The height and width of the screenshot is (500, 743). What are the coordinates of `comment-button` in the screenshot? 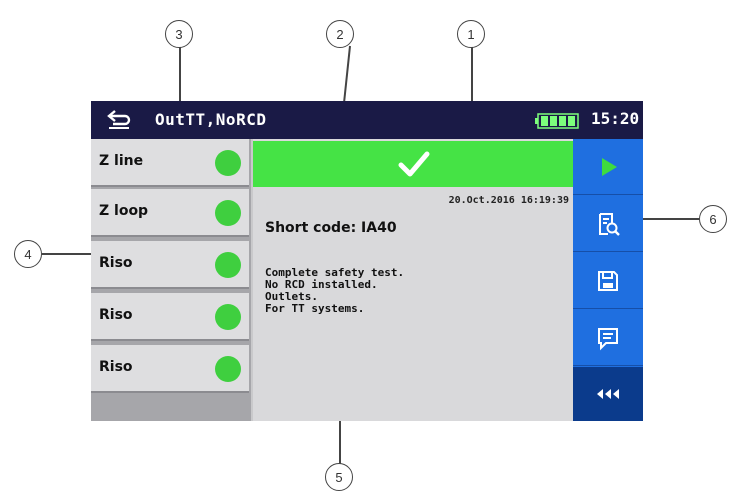 It's located at (608, 338).